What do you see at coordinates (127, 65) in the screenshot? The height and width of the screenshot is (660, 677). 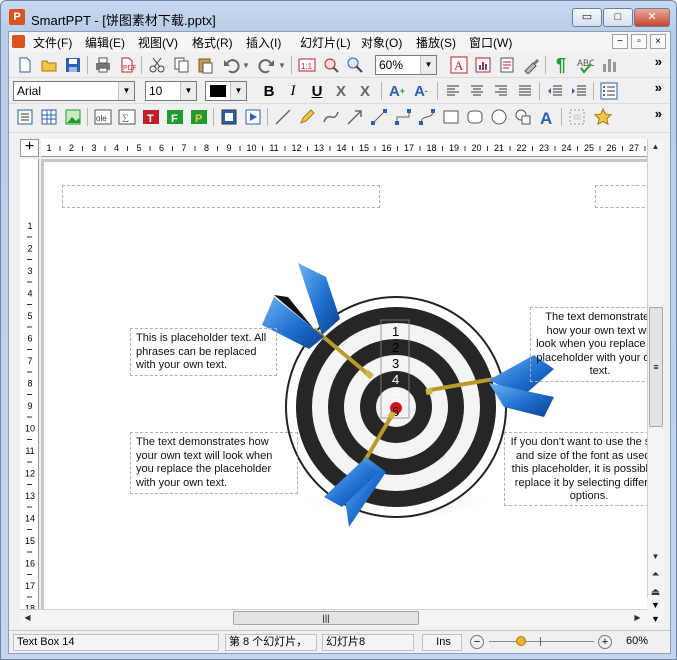 I see `pdf-icon: PDF` at bounding box center [127, 65].